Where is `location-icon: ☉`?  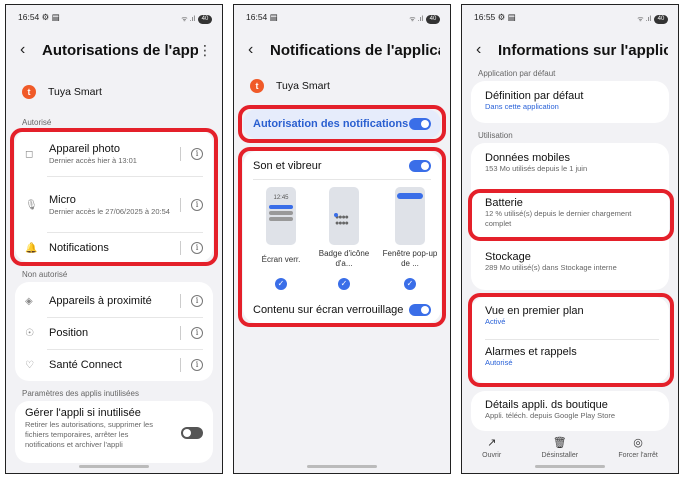 location-icon: ☉ is located at coordinates (29, 333).